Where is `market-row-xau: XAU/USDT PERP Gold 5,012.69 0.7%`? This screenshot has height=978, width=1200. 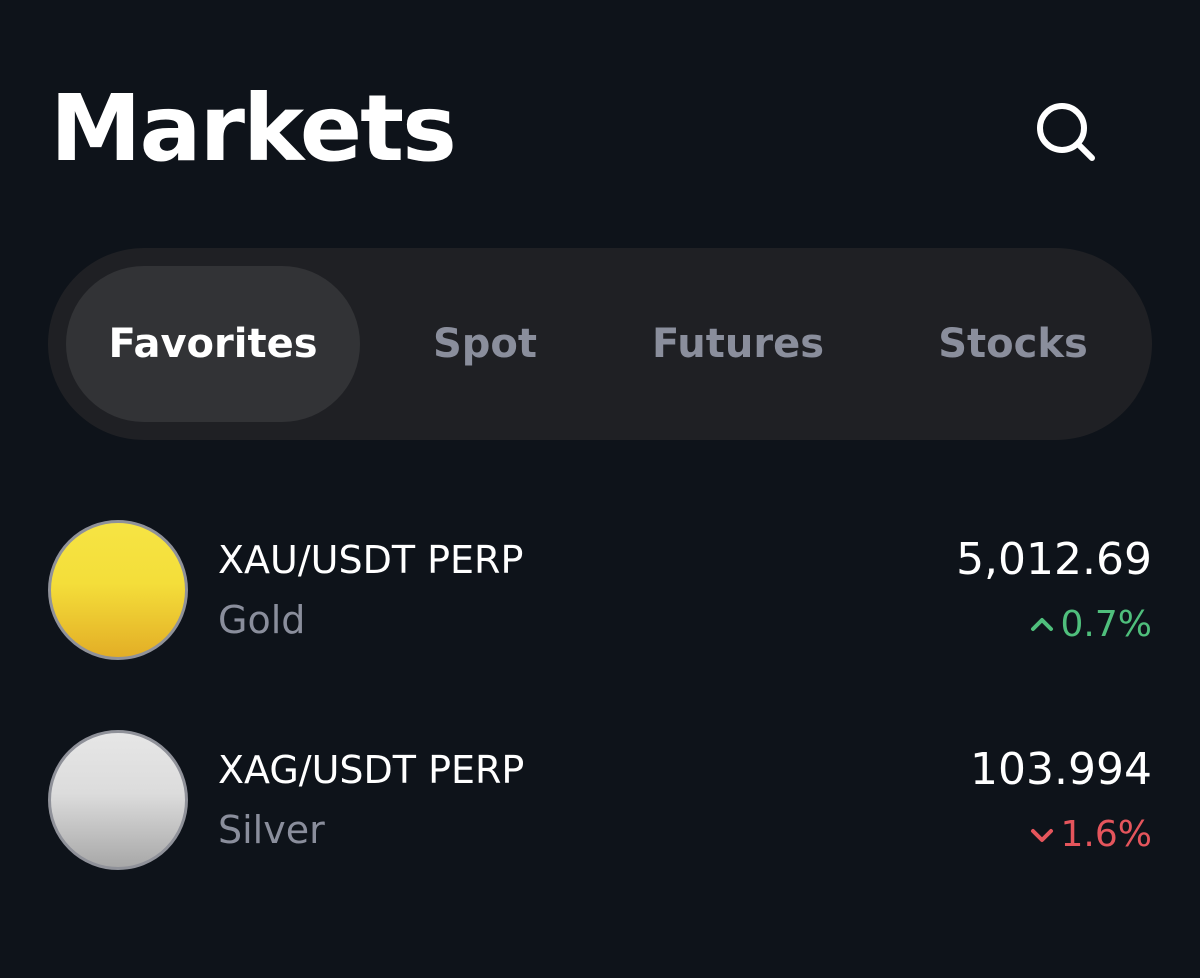
market-row-xau: XAU/USDT PERP Gold 5,012.69 0.7% is located at coordinates (600, 592).